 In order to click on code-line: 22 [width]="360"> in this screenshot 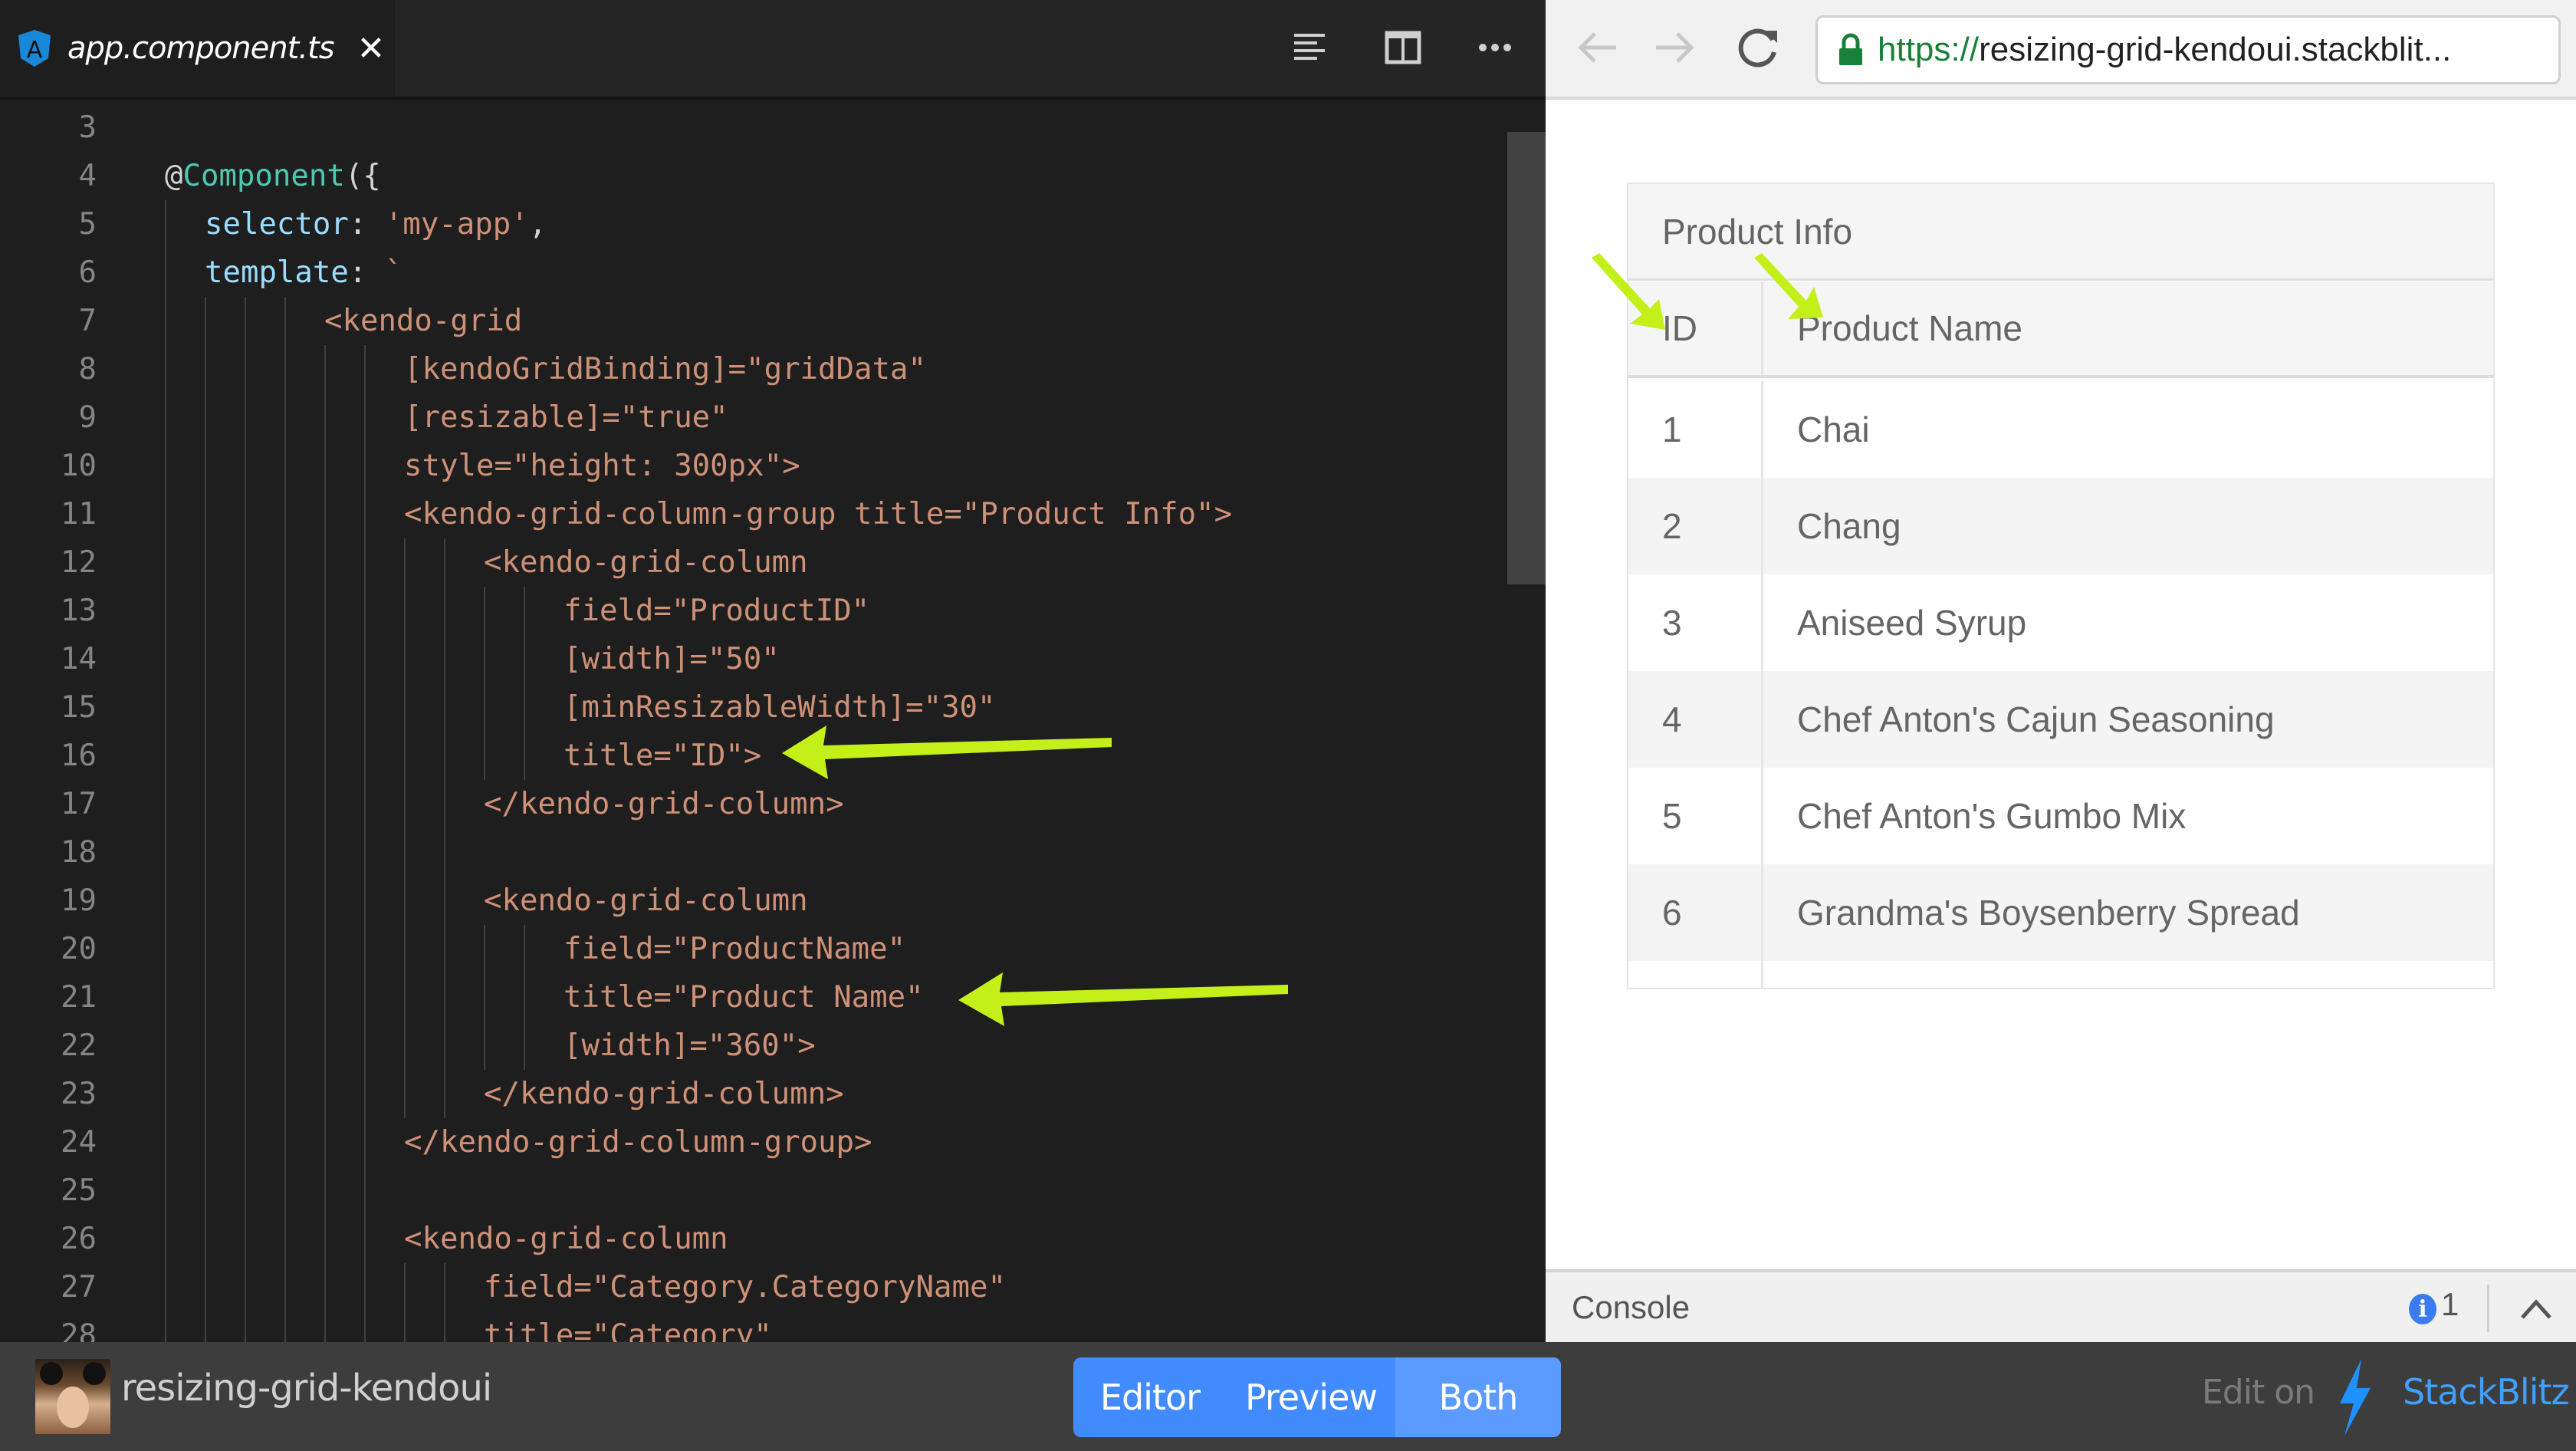, I will do `click(755, 1046)`.